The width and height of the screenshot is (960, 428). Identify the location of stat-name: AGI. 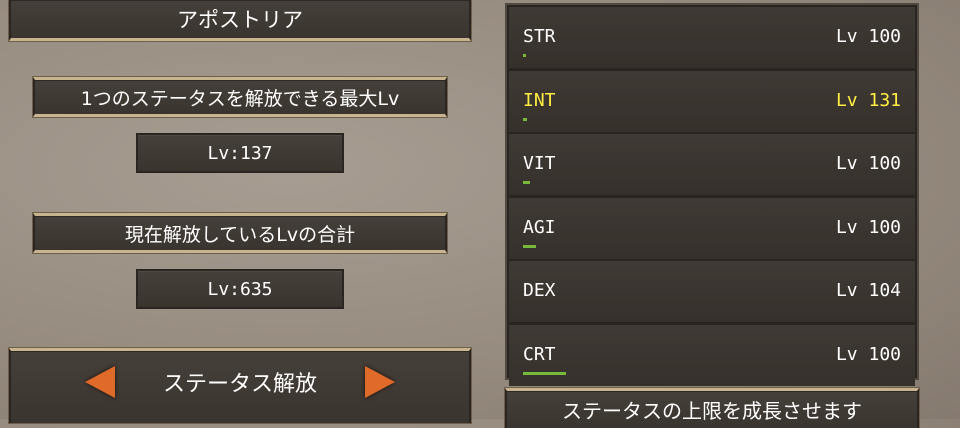
(539, 227).